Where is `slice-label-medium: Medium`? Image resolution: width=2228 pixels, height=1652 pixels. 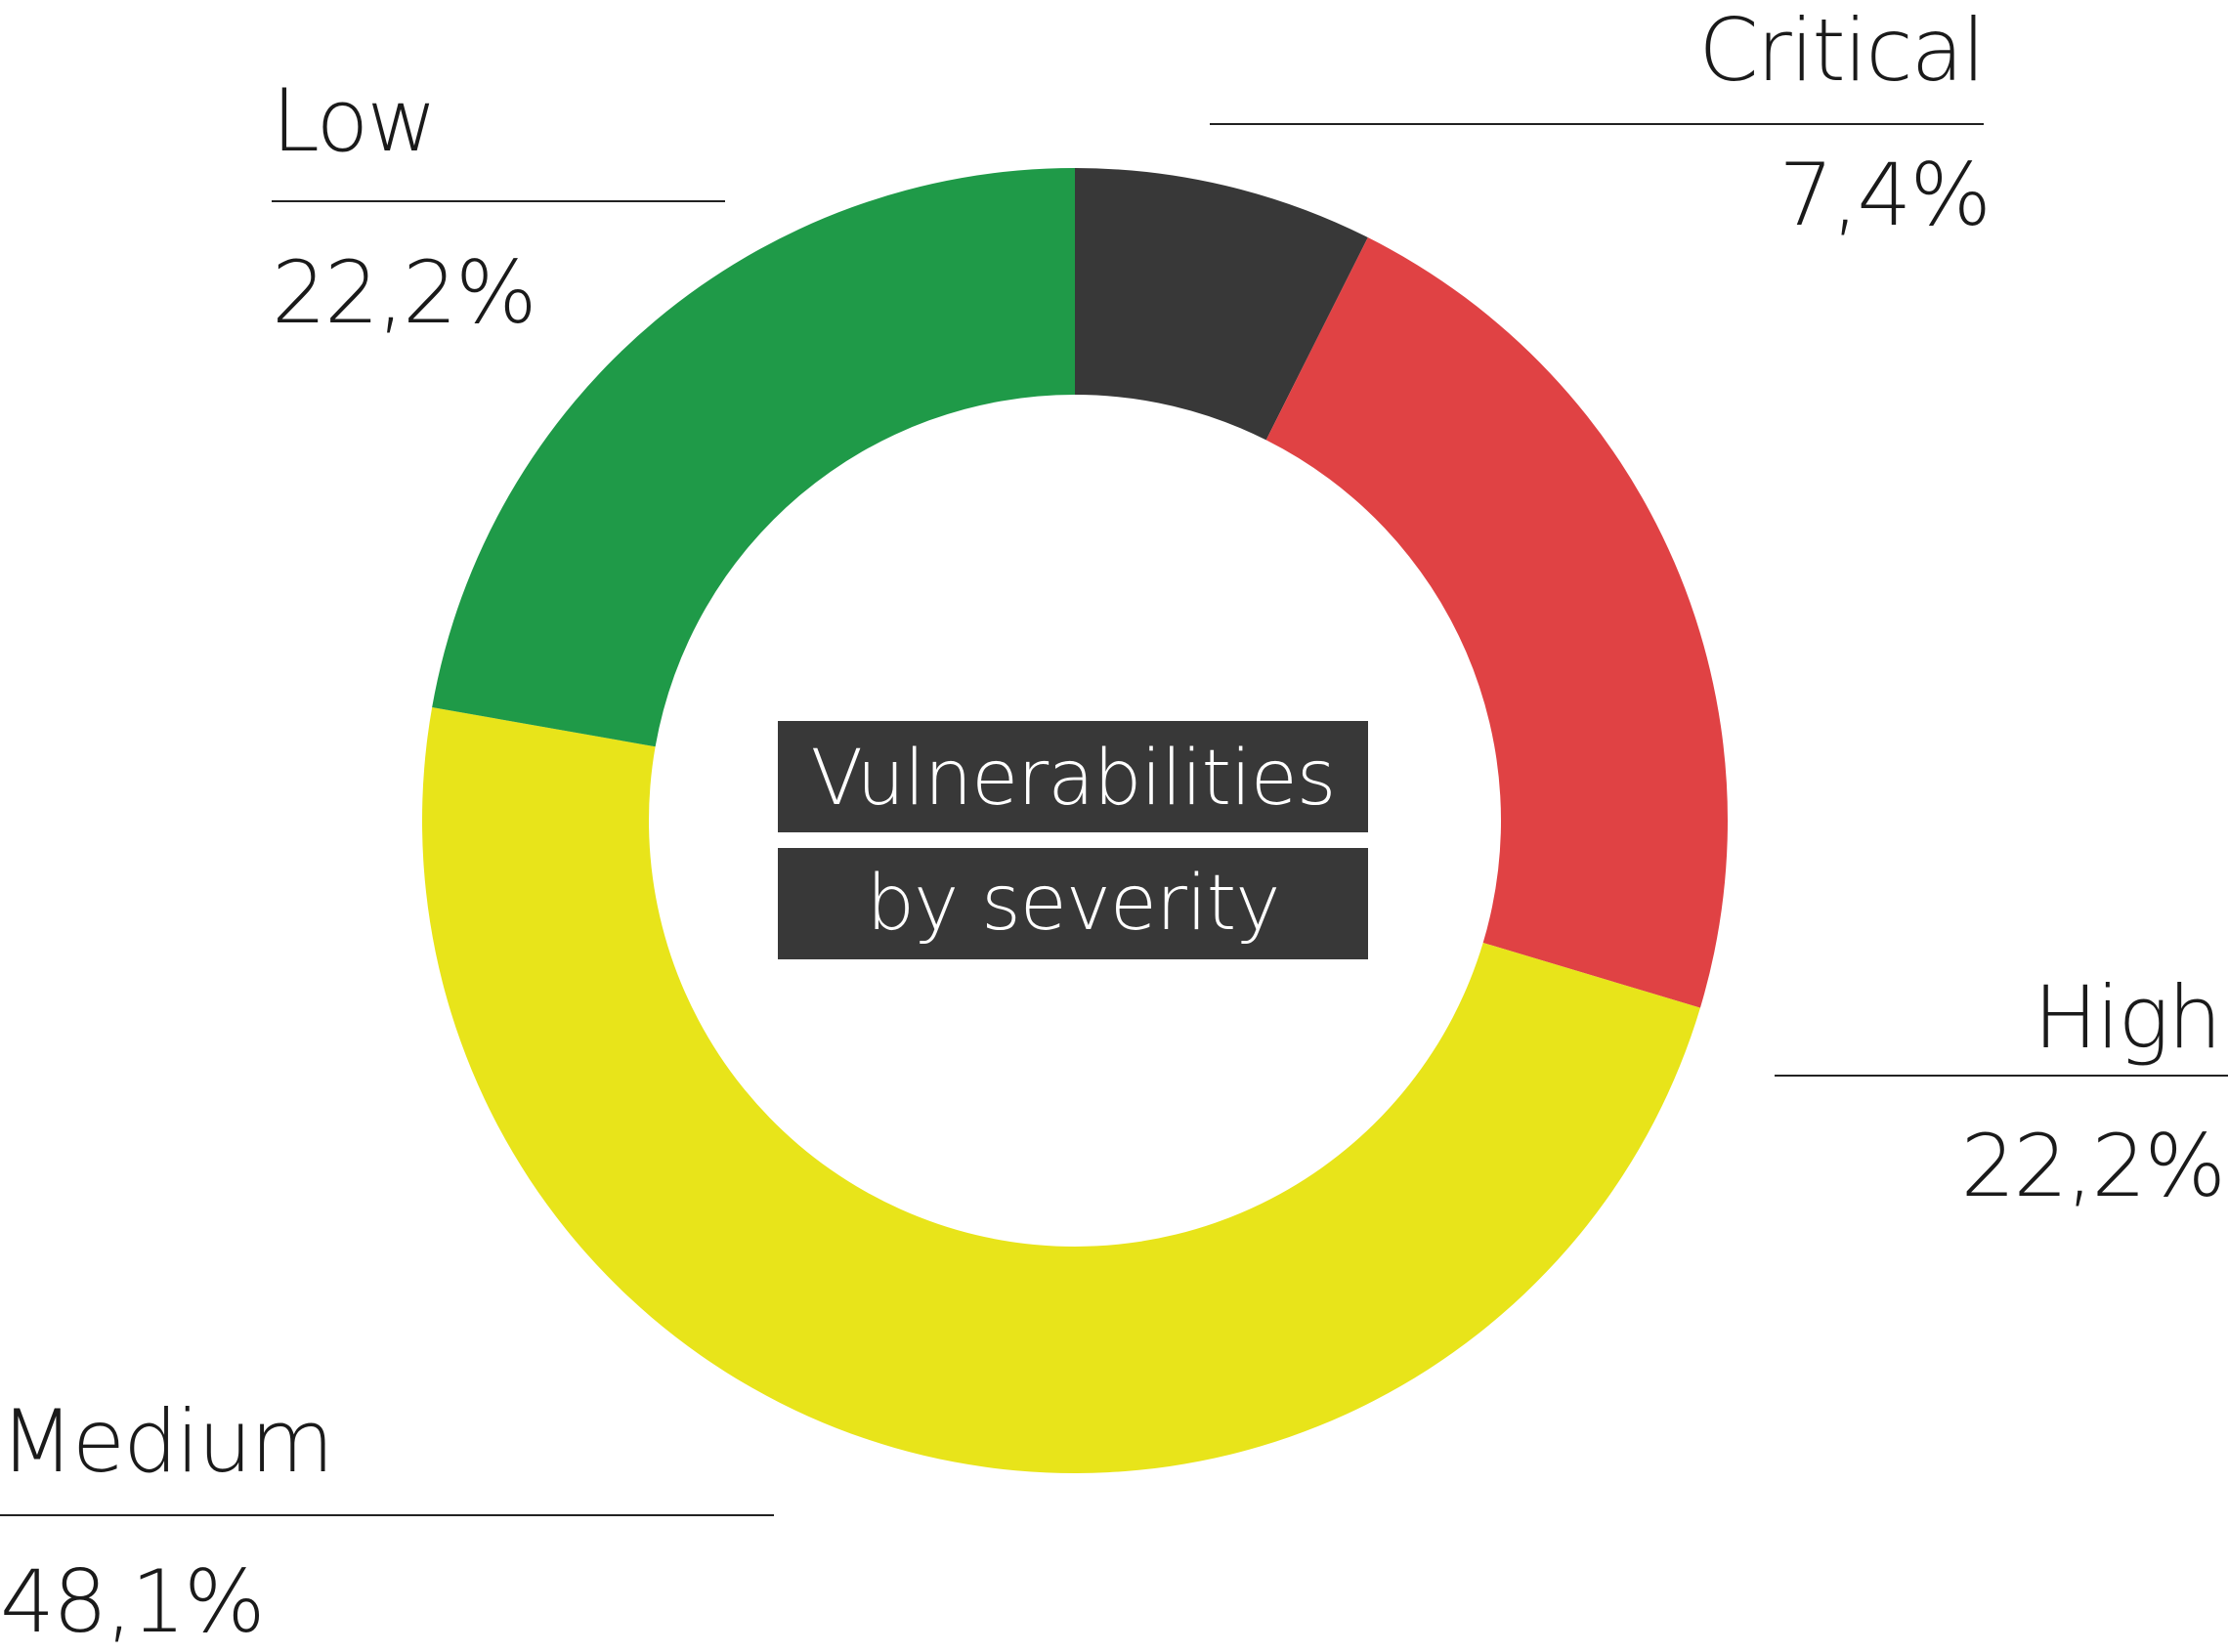 slice-label-medium: Medium is located at coordinates (167, 1441).